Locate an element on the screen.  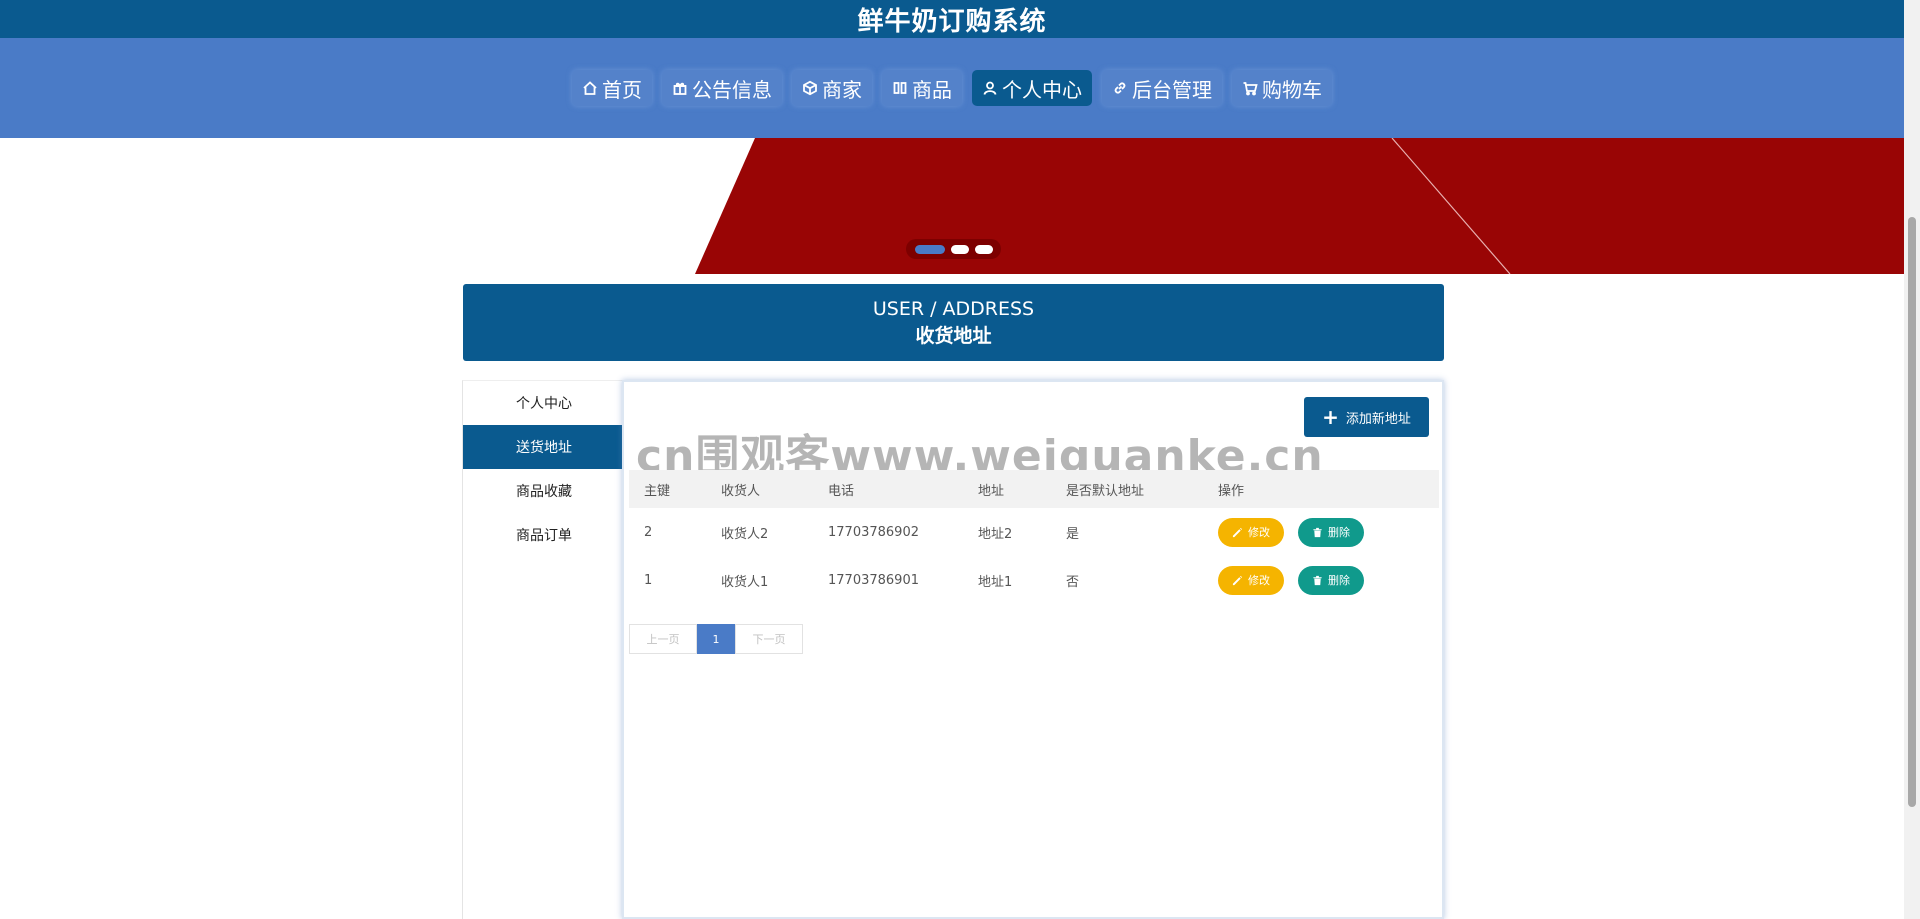
page-number-current: 1 is located at coordinates (716, 639).